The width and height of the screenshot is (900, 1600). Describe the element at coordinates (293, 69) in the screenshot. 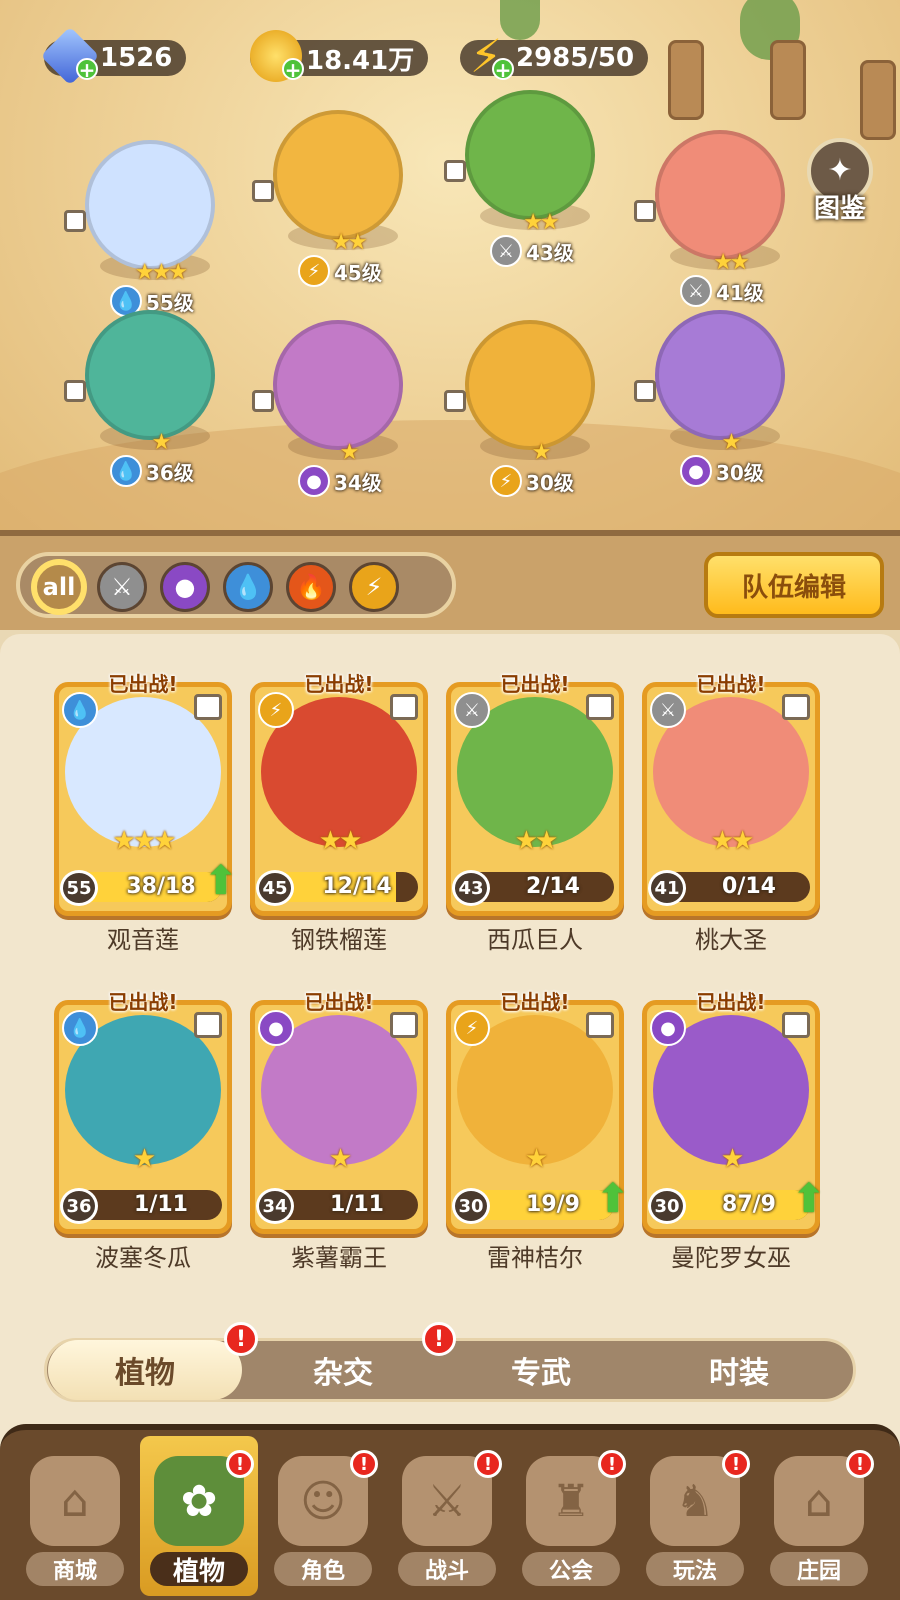

I see `add-coins-icon: +` at that location.